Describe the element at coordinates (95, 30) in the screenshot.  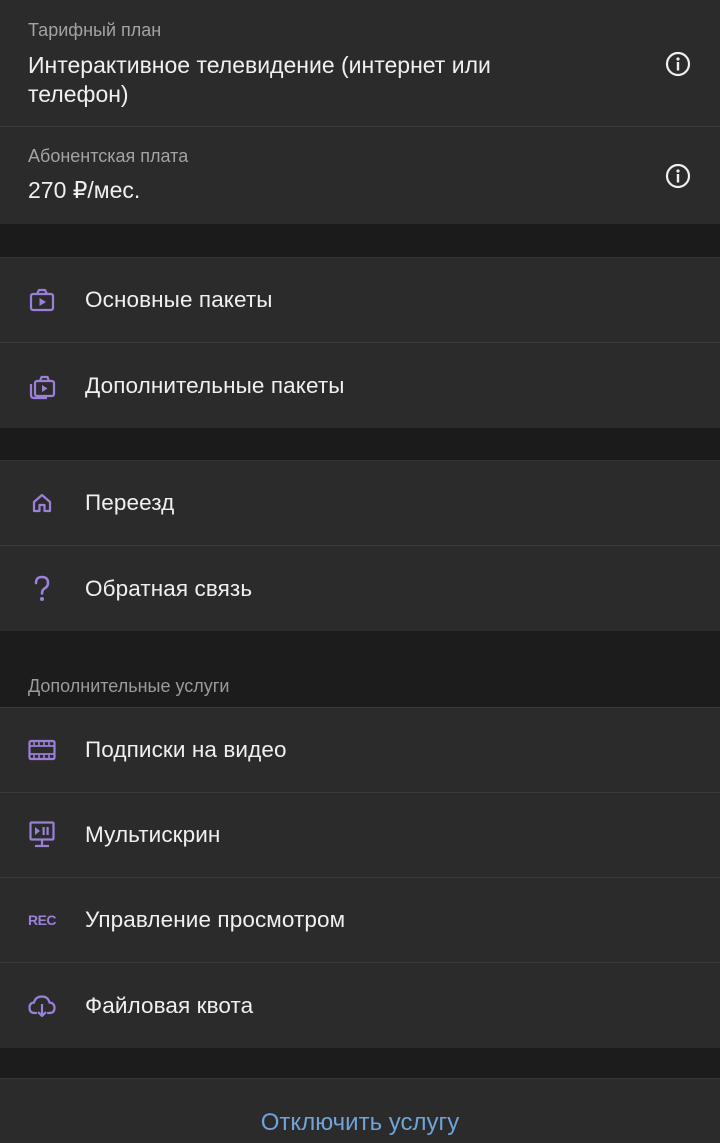
I see `tariff-plan-label: Тарифный план` at that location.